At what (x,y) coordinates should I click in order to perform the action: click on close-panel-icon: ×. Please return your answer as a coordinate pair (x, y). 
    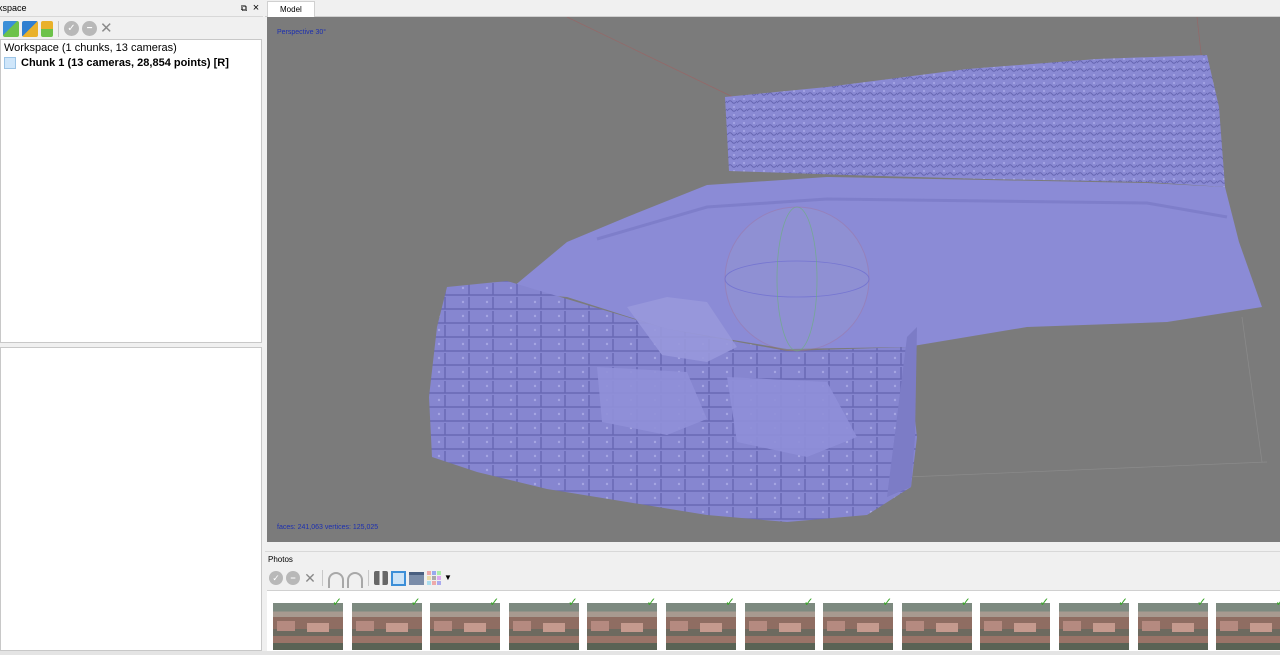
    Looking at the image, I should click on (256, 8).